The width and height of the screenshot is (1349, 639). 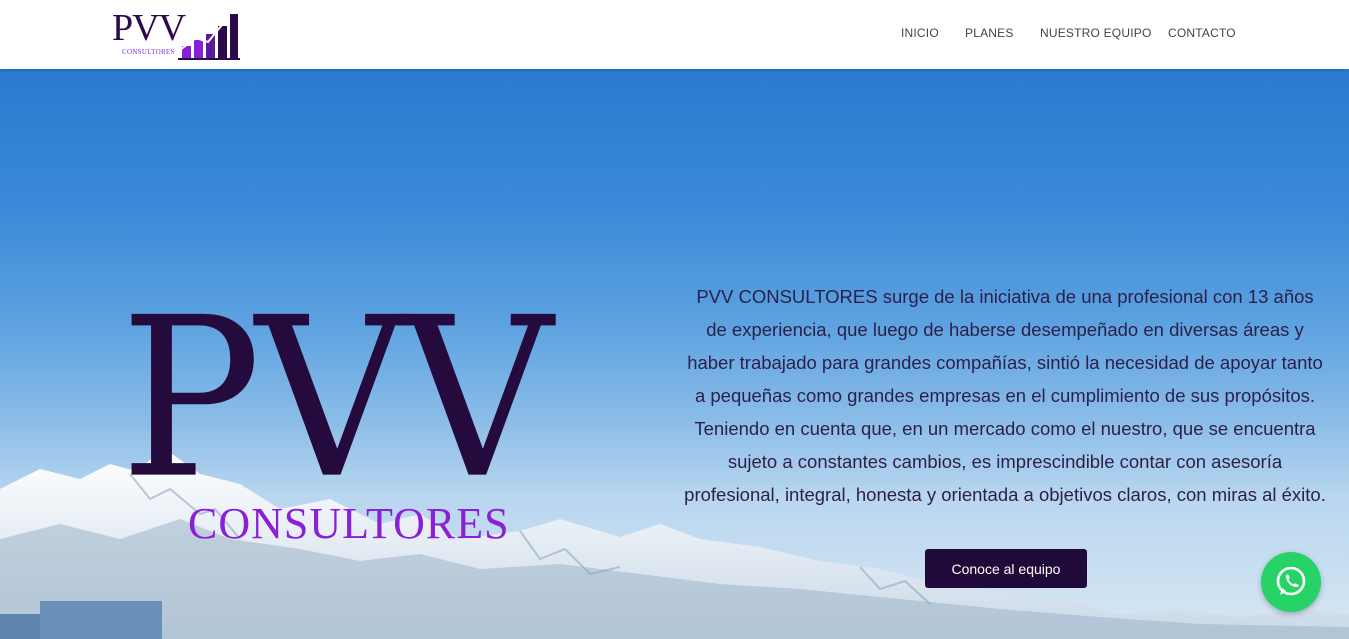 What do you see at coordinates (149, 28) in the screenshot?
I see `logo-title: PVV` at bounding box center [149, 28].